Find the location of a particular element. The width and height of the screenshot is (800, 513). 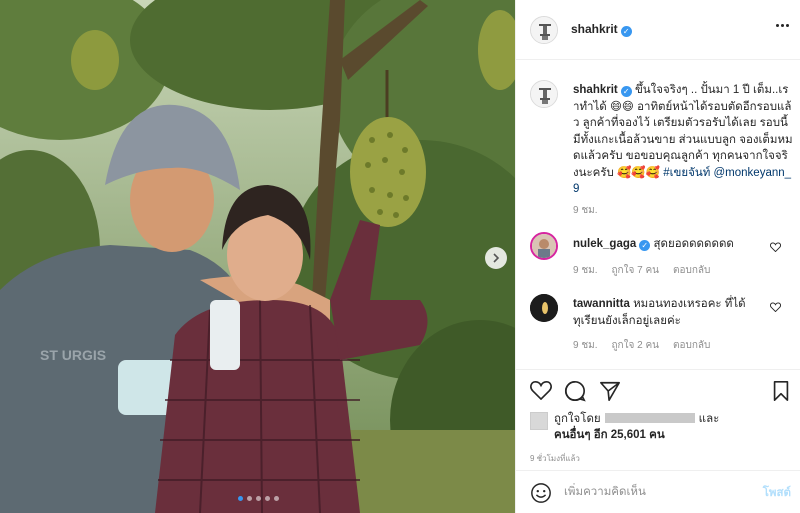

comment-body: nulek_gaga ✓ สุดยอดดดดดดด is located at coordinates (668, 244).